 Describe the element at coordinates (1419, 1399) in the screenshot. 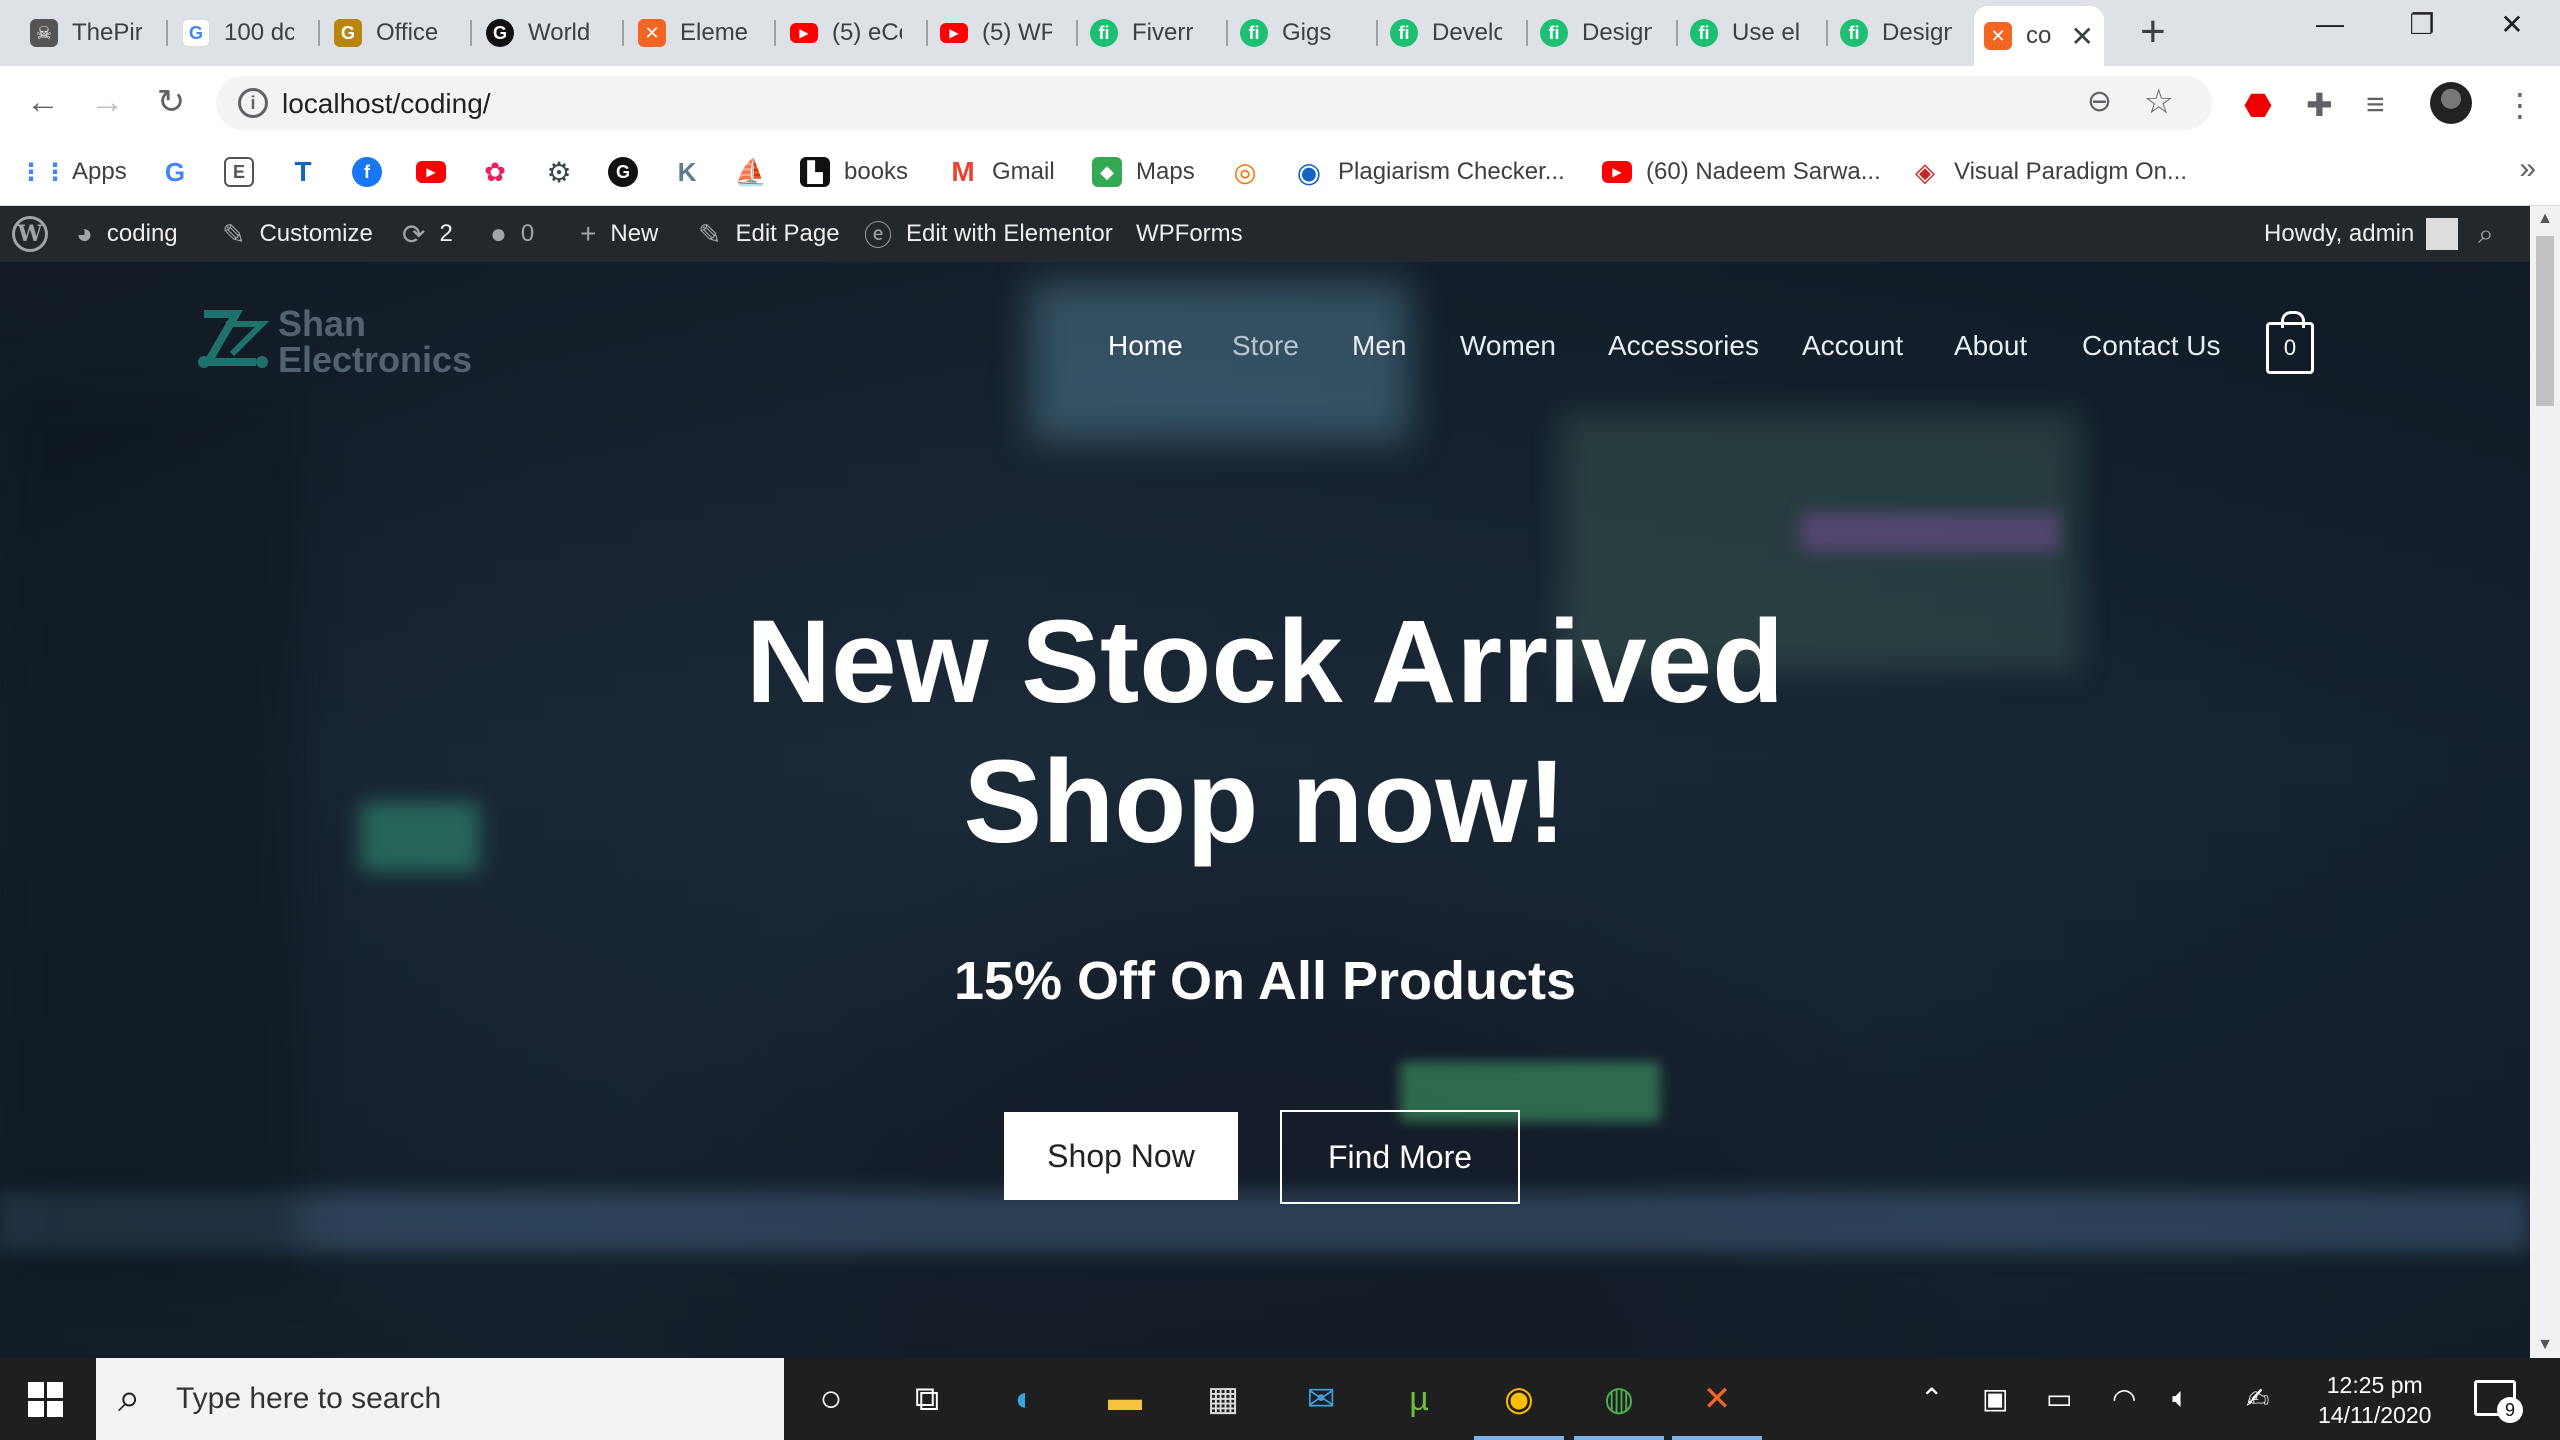

I see `utorrent-icon: µ` at that location.